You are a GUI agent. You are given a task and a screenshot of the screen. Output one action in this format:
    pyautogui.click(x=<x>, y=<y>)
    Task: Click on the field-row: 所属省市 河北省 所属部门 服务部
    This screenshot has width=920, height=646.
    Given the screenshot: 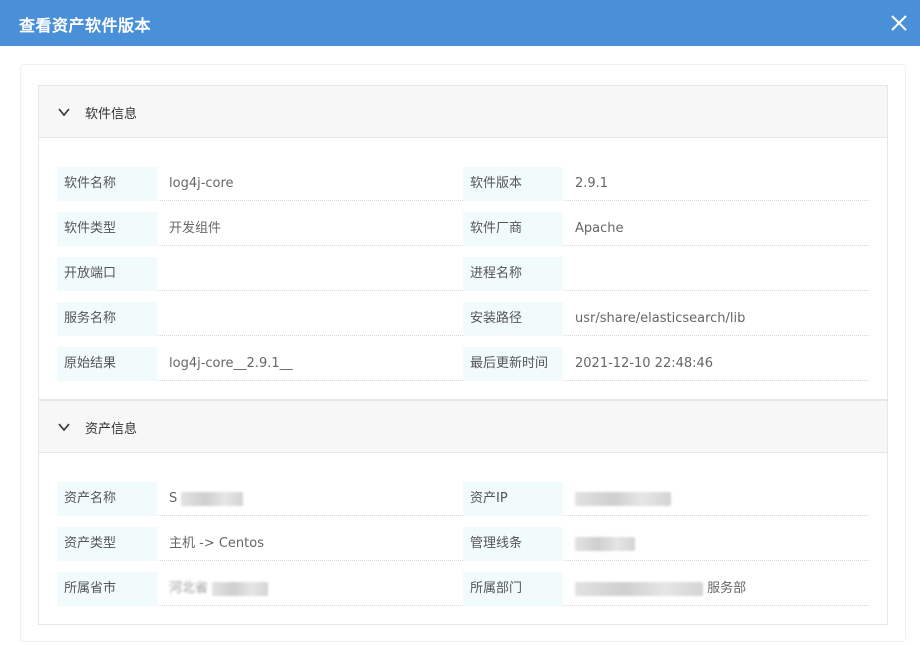 What is the action you would take?
    pyautogui.click(x=463, y=589)
    